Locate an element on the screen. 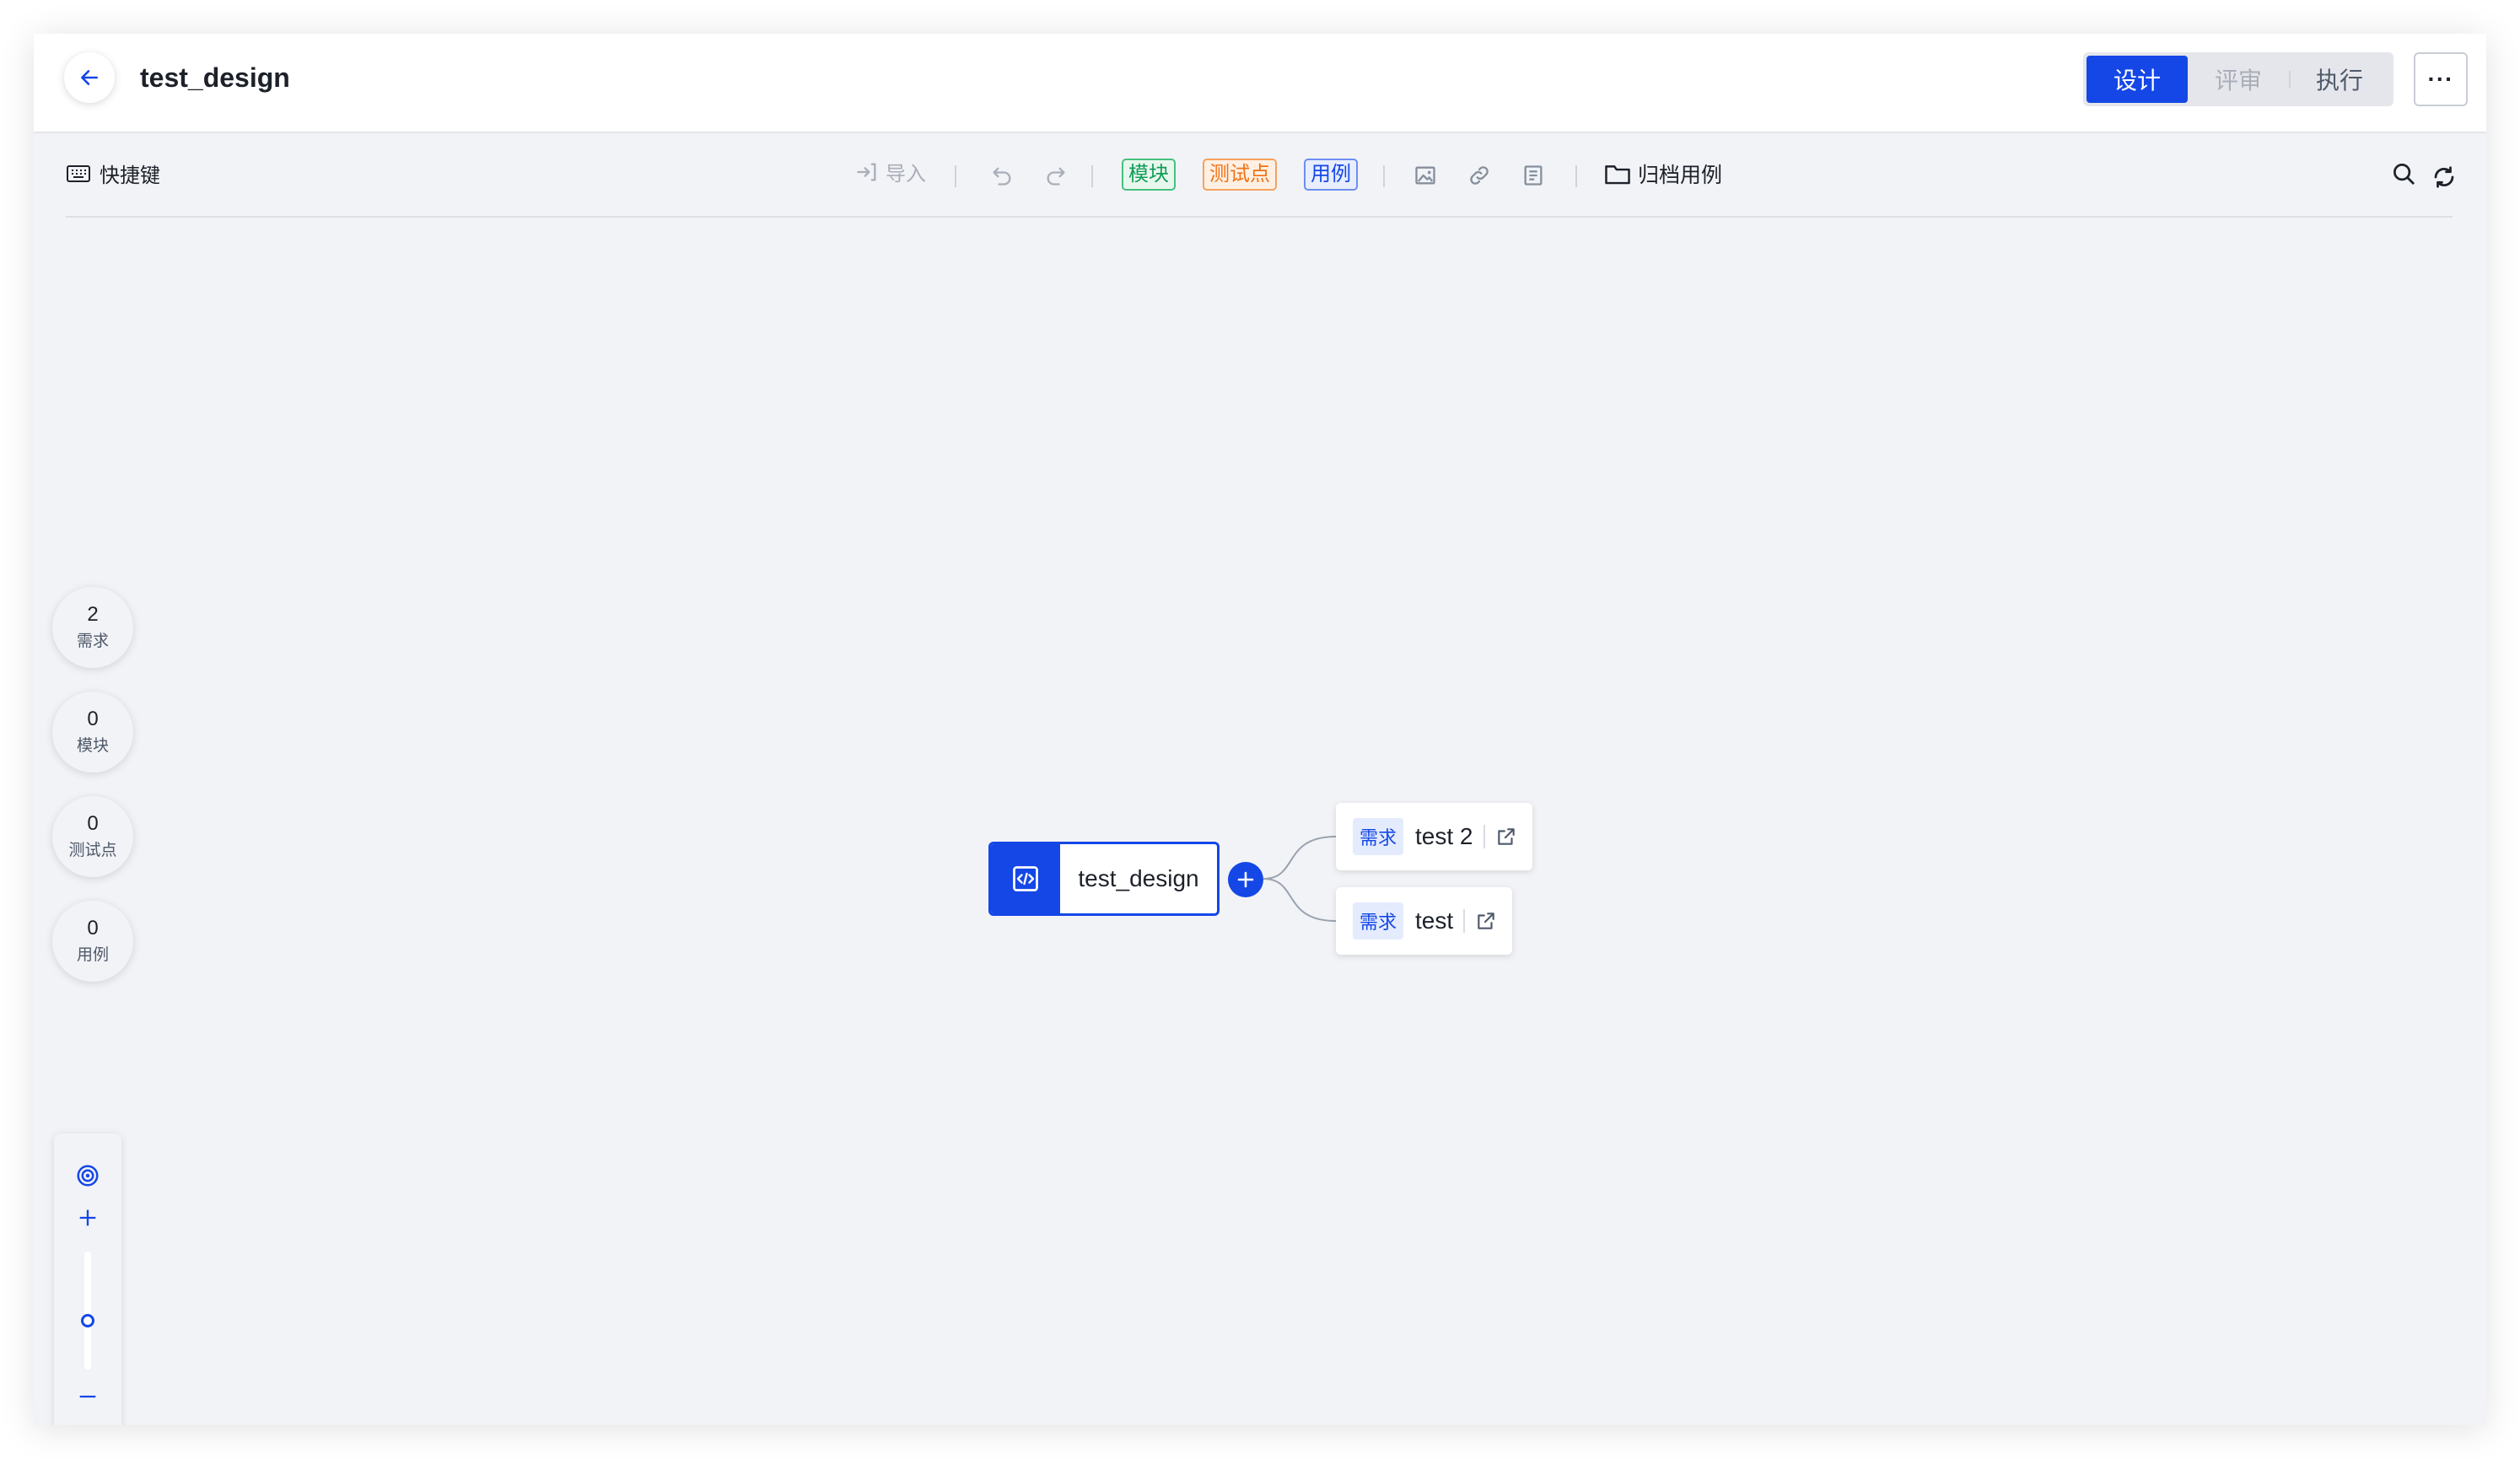 Image resolution: width=2520 pixels, height=1459 pixels. mindmap-connectors is located at coordinates (1300, 879).